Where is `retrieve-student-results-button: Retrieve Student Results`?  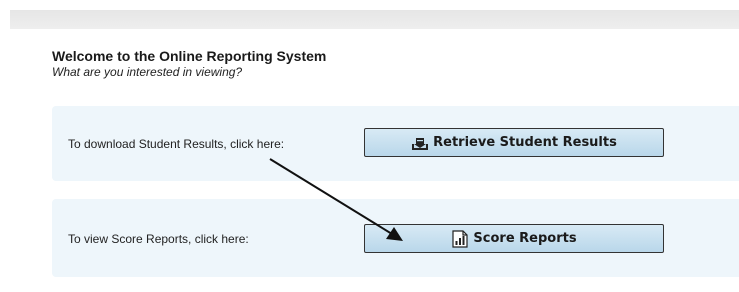 retrieve-student-results-button: Retrieve Student Results is located at coordinates (514, 142).